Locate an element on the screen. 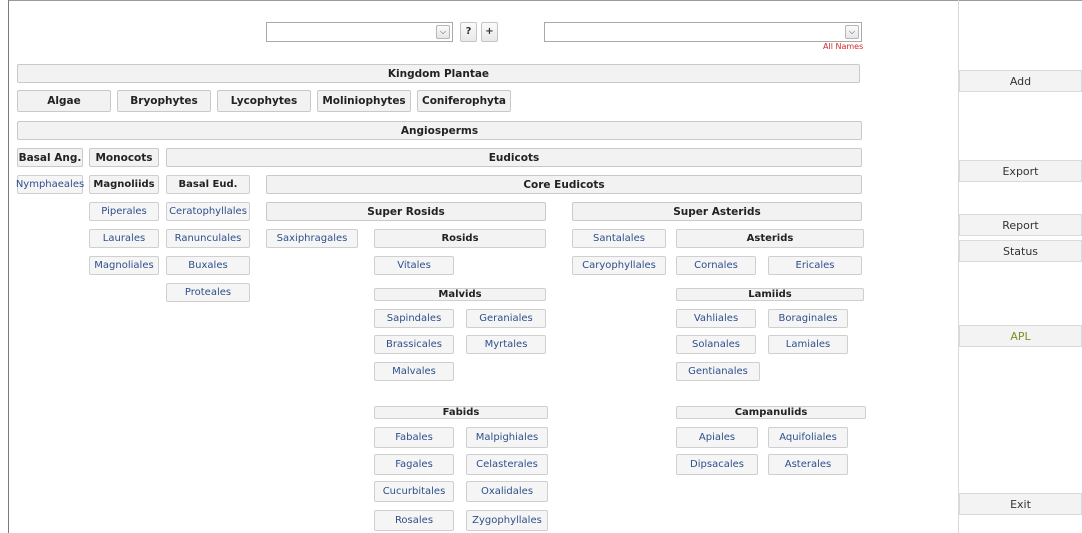  order-vitales: Vitales is located at coordinates (414, 265).